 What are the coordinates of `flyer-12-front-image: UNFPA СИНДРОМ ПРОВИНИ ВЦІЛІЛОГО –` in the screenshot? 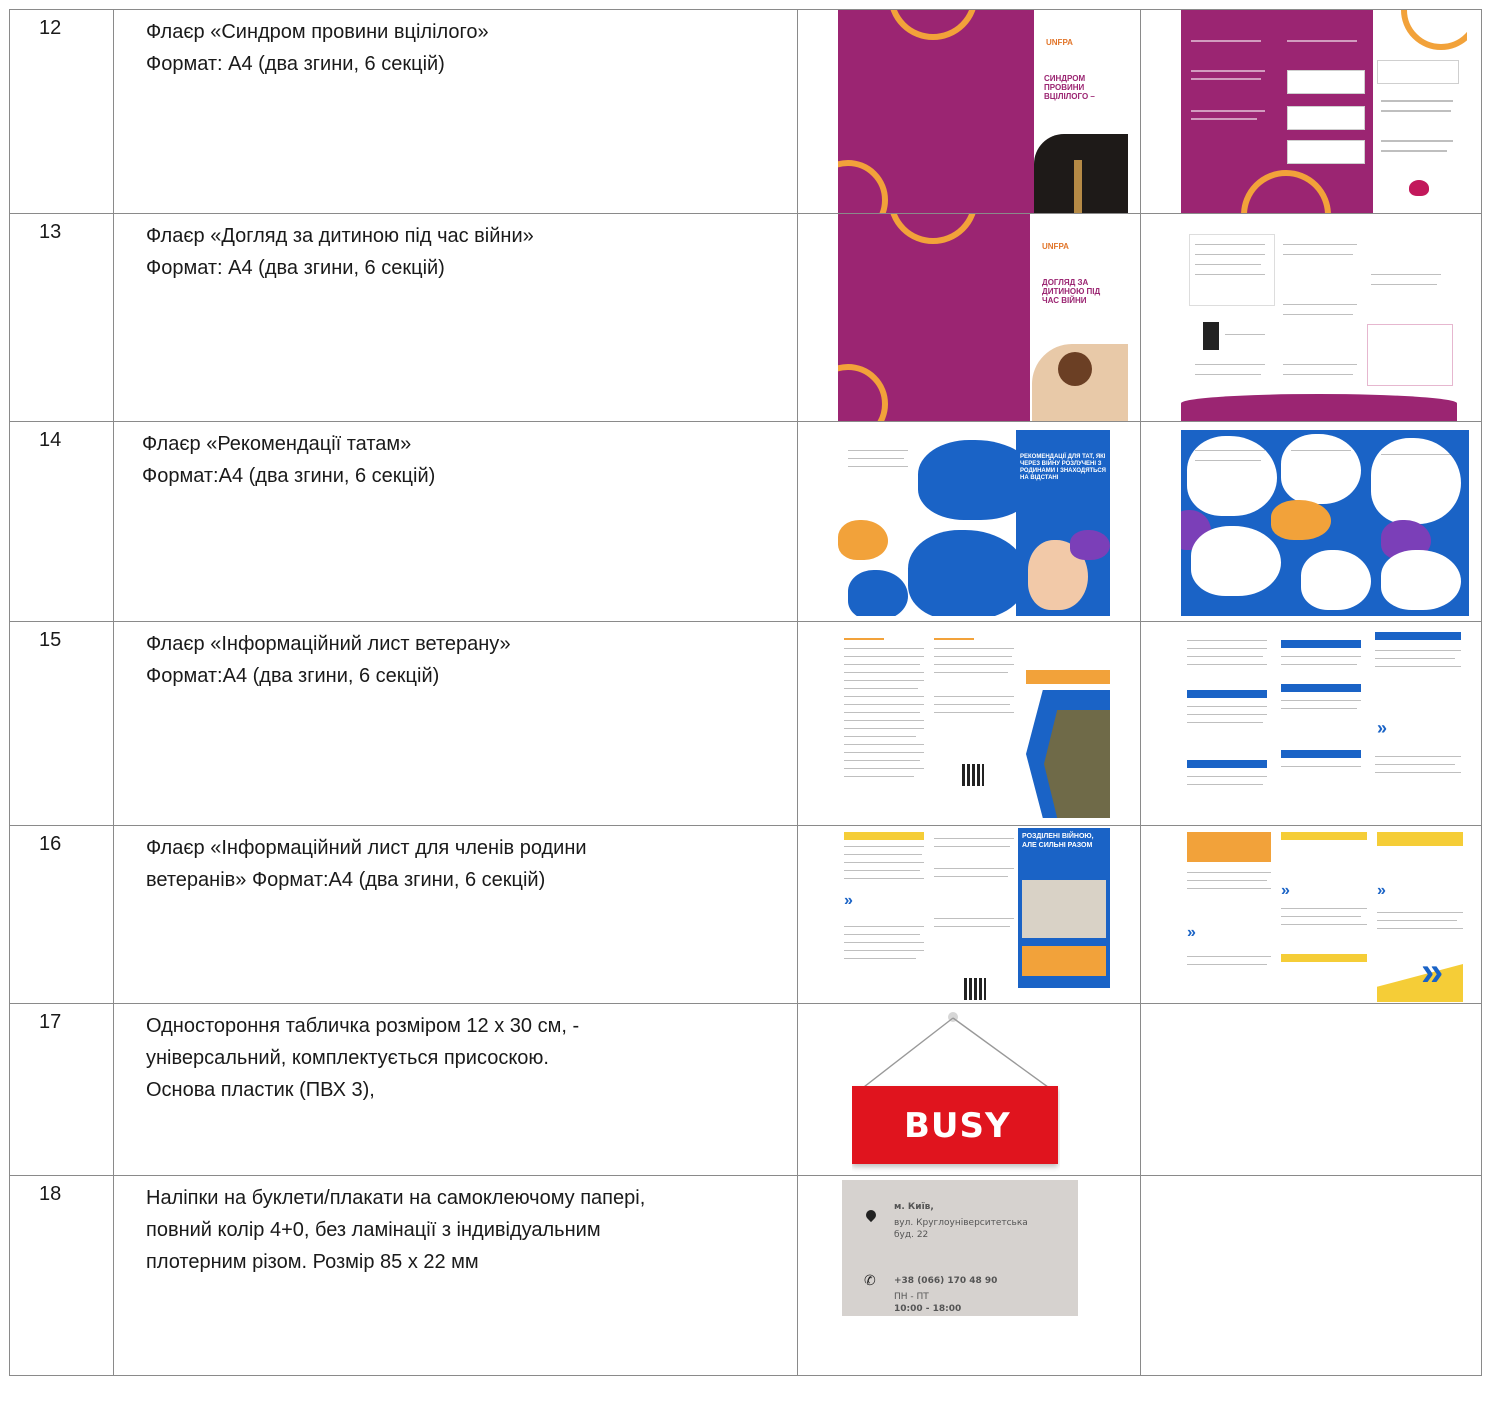 It's located at (983, 111).